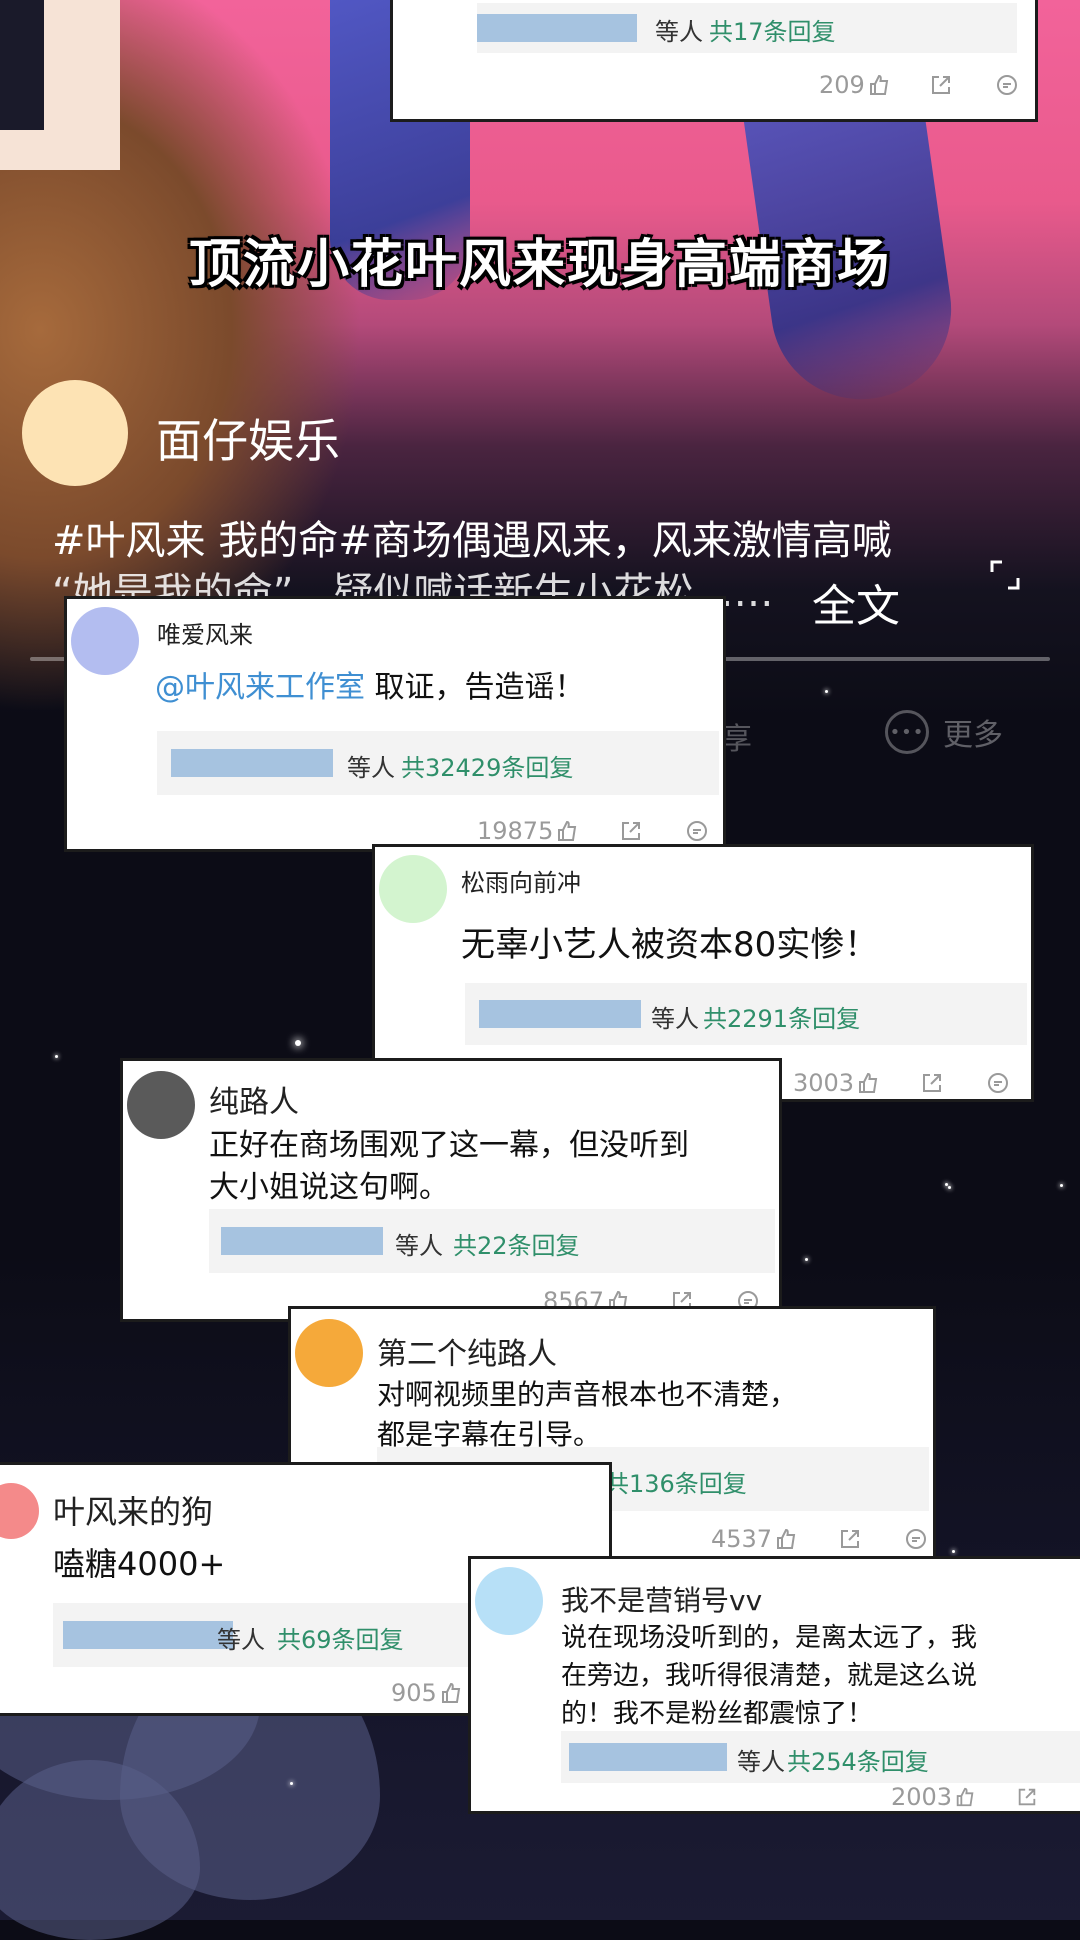 The width and height of the screenshot is (1080, 1940). Describe the element at coordinates (248, 438) in the screenshot. I see `author-name: 面仔娱乐` at that location.